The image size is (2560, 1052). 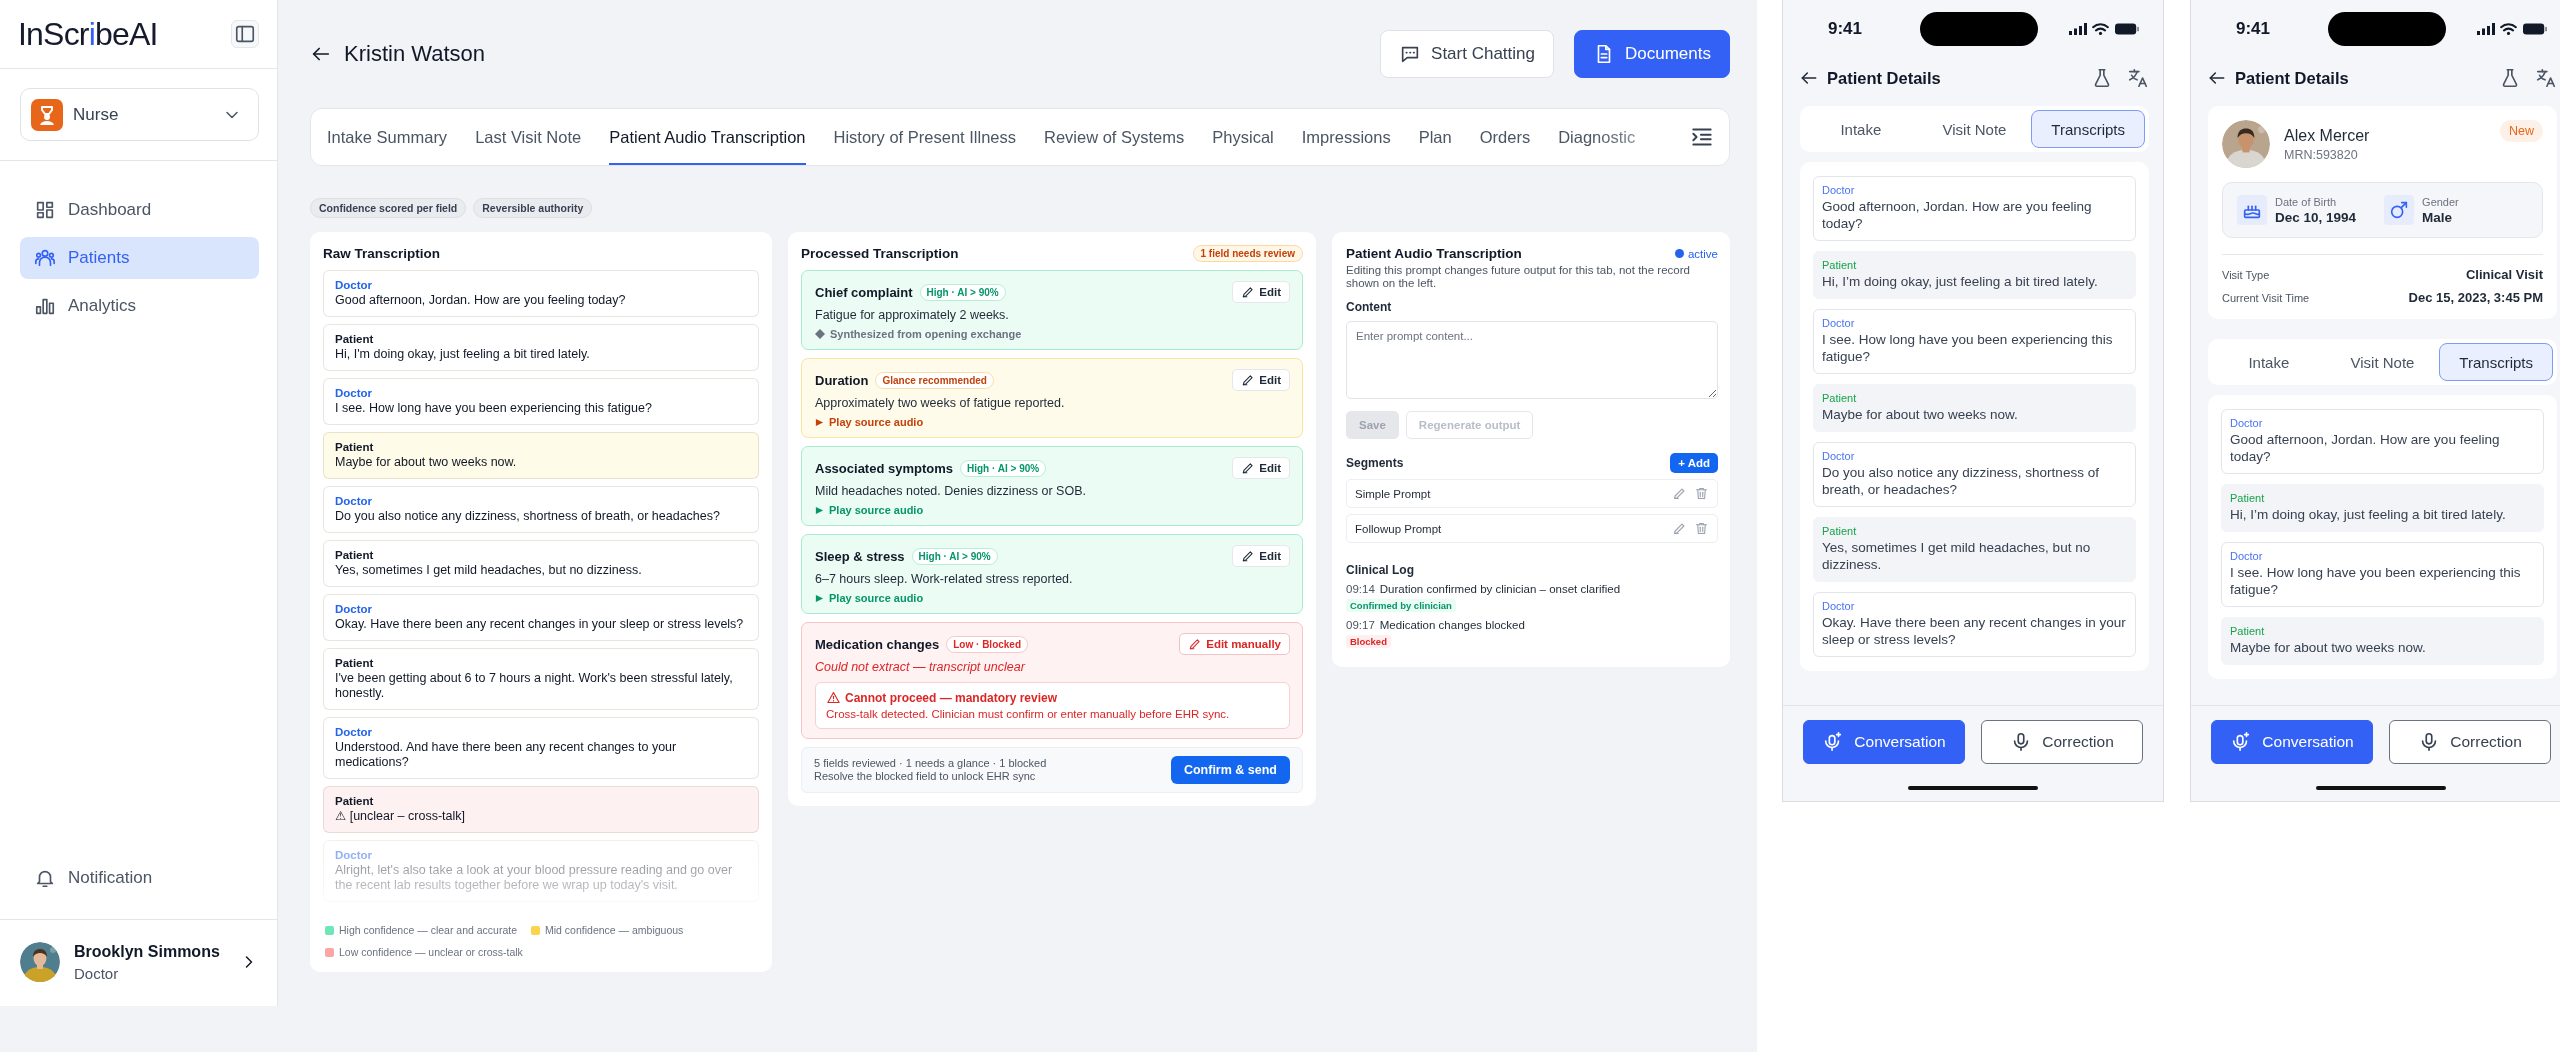 What do you see at coordinates (1694, 463) in the screenshot?
I see `add-button: + Add` at bounding box center [1694, 463].